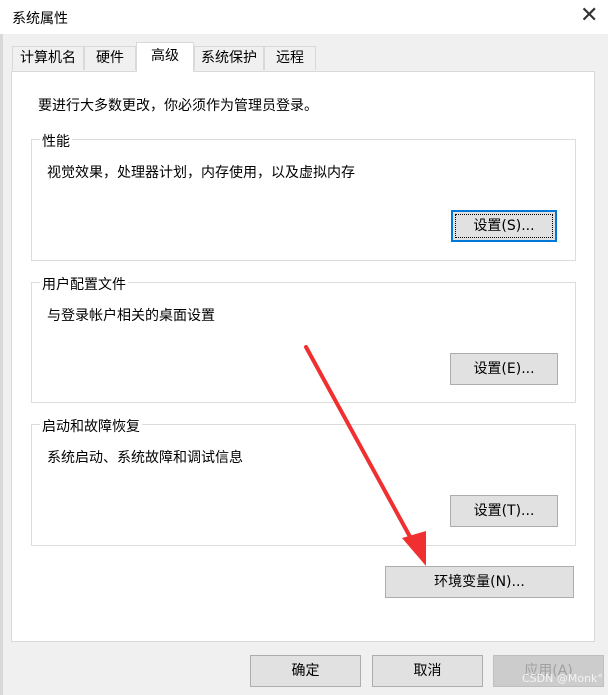 The height and width of the screenshot is (695, 608). What do you see at coordinates (562, 678) in the screenshot?
I see `watermark: CSDN @Monk°` at bounding box center [562, 678].